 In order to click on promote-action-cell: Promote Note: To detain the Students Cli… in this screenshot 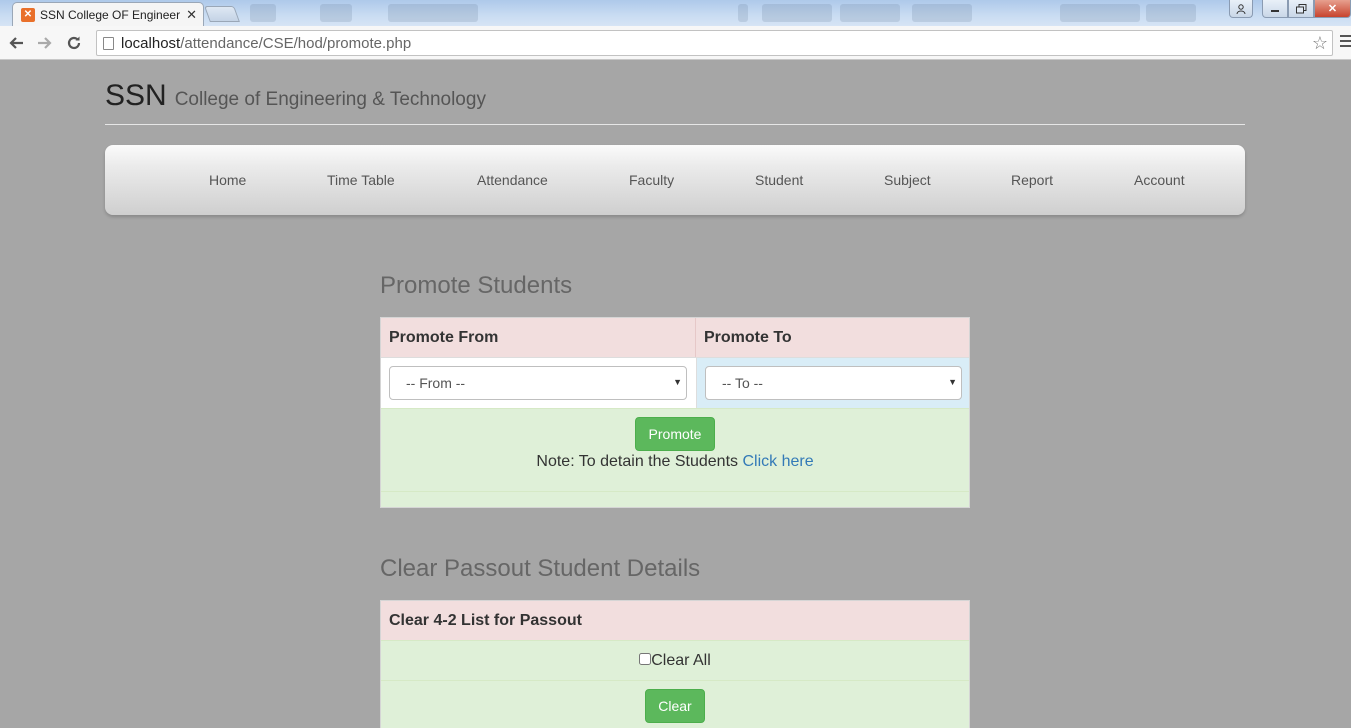, I will do `click(675, 457)`.